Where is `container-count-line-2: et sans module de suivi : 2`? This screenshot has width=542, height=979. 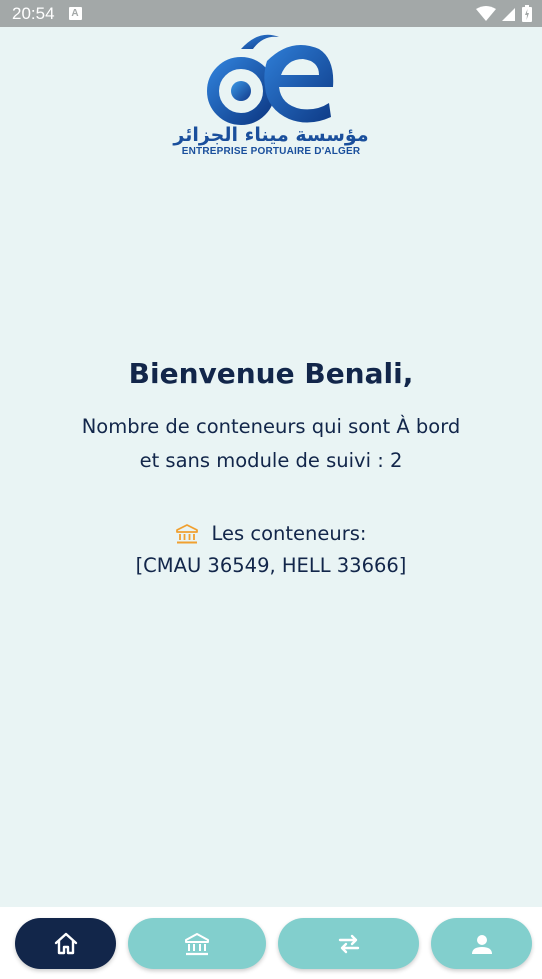 container-count-line-2: et sans module de suivi : 2 is located at coordinates (271, 460).